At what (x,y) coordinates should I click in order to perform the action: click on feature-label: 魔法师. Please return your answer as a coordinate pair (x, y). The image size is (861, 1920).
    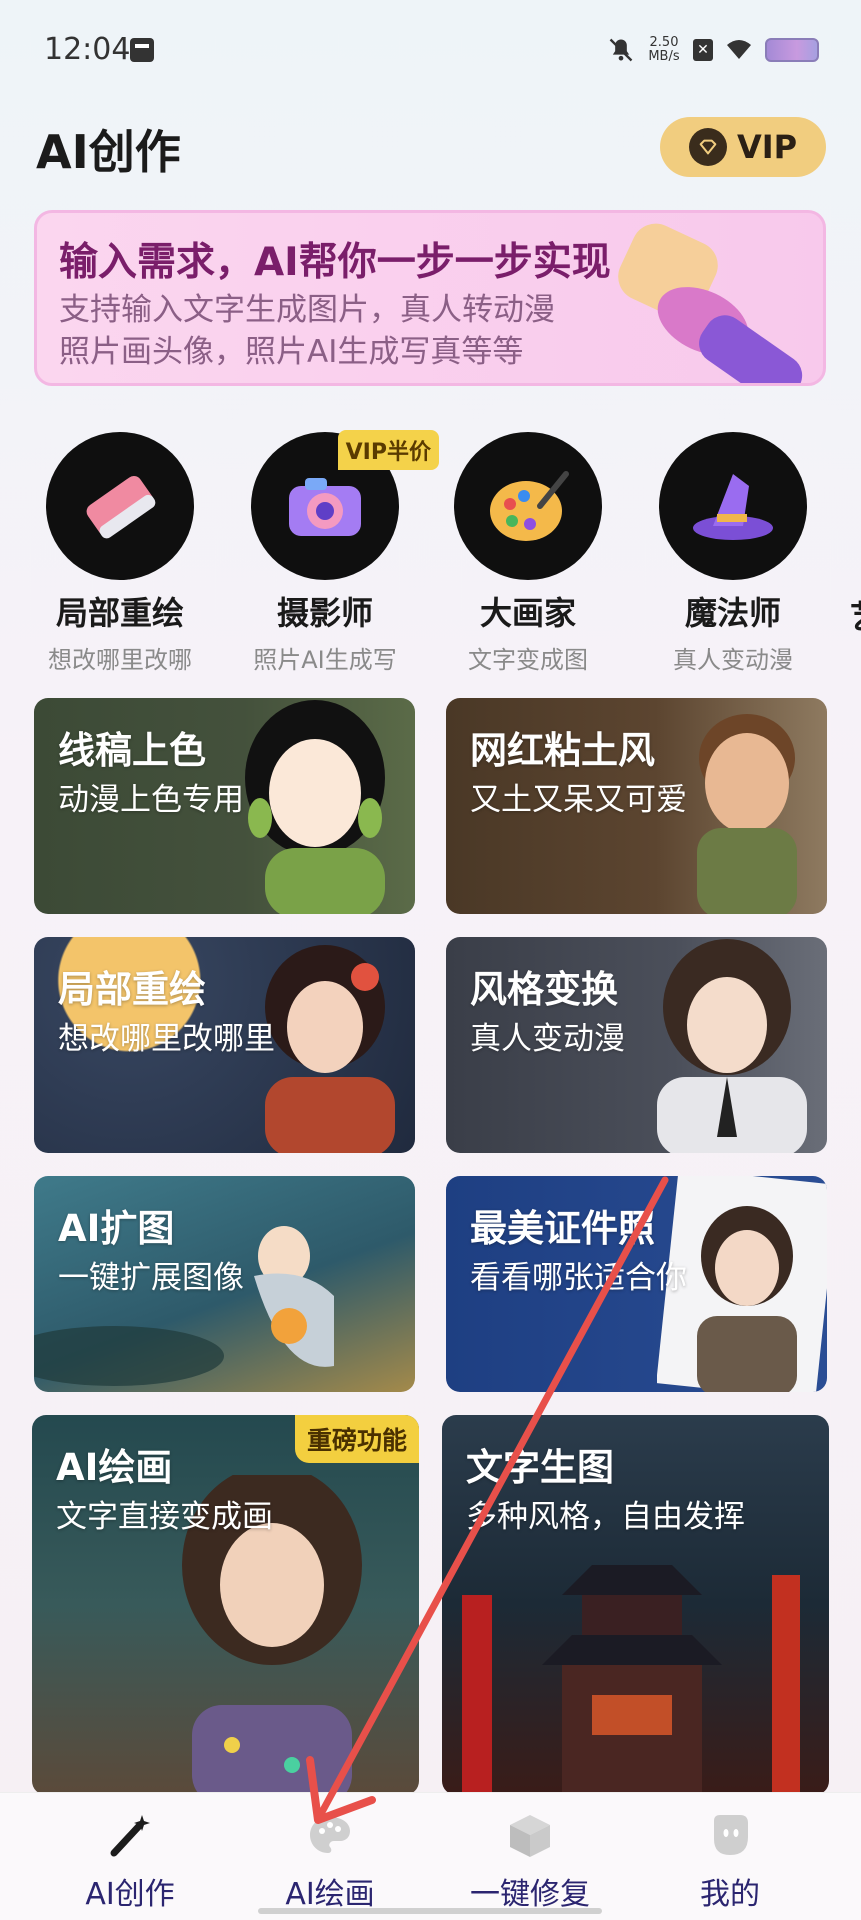
    Looking at the image, I should click on (732, 613).